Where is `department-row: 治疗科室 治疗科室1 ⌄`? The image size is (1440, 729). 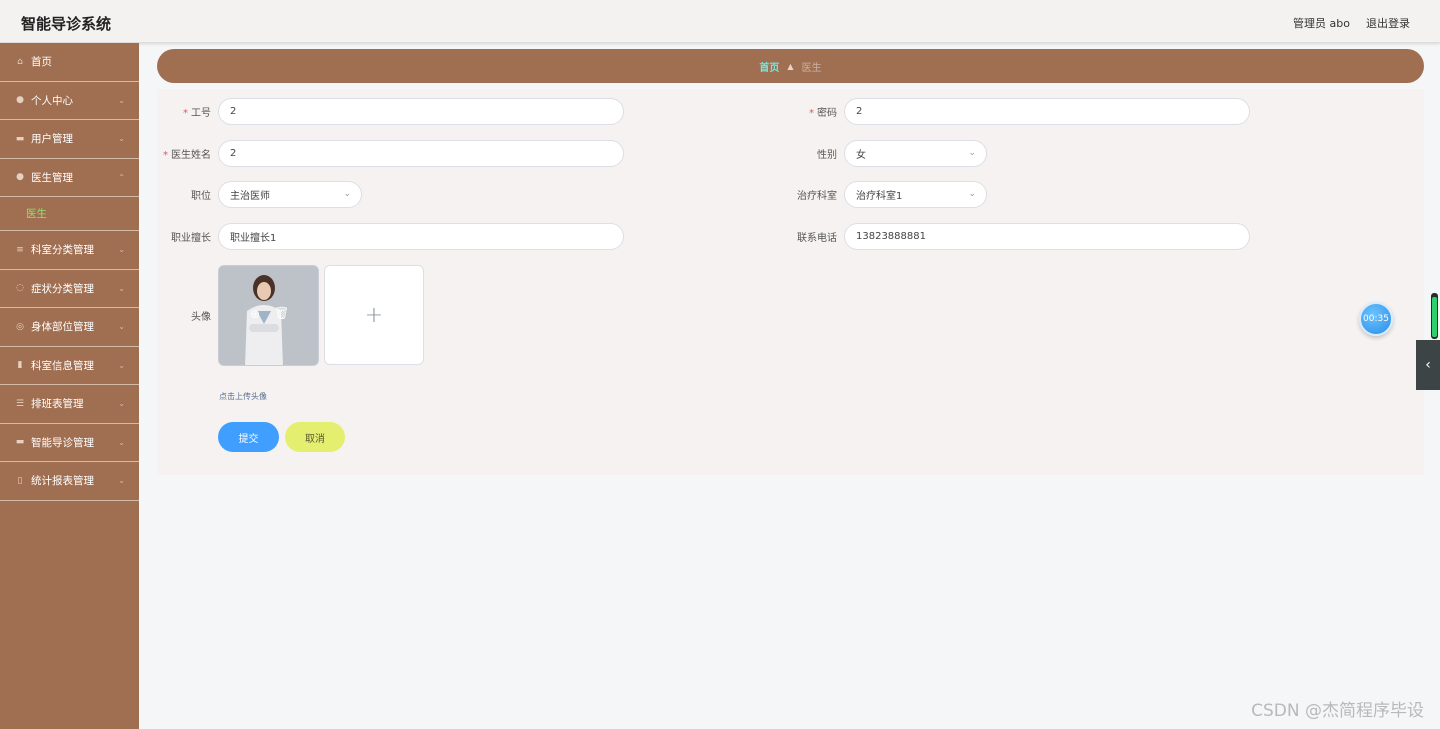
department-row: 治疗科室 治疗科室1 ⌄ is located at coordinates (885, 194).